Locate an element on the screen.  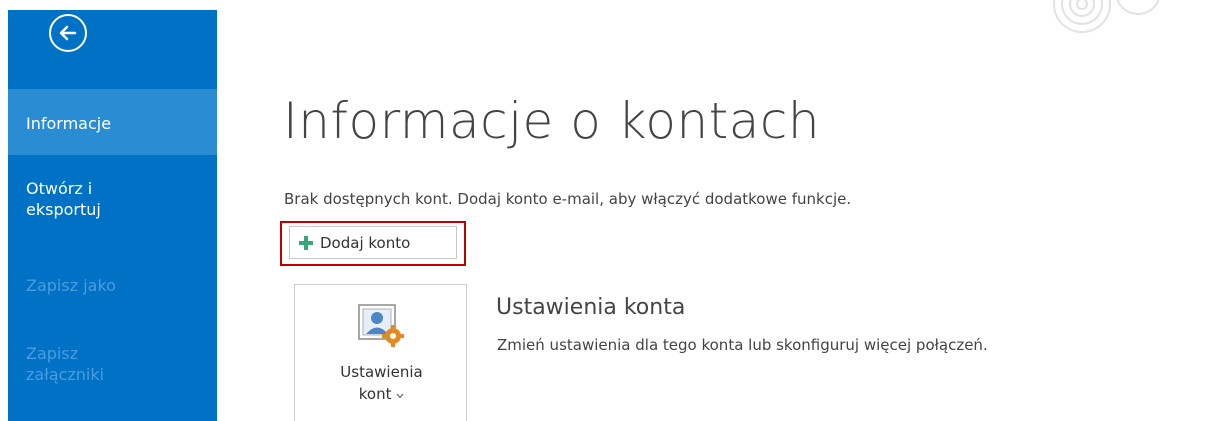
sidebar-item-zapisz-zalaczniki: Zapisz załączniki is located at coordinates (112, 364).